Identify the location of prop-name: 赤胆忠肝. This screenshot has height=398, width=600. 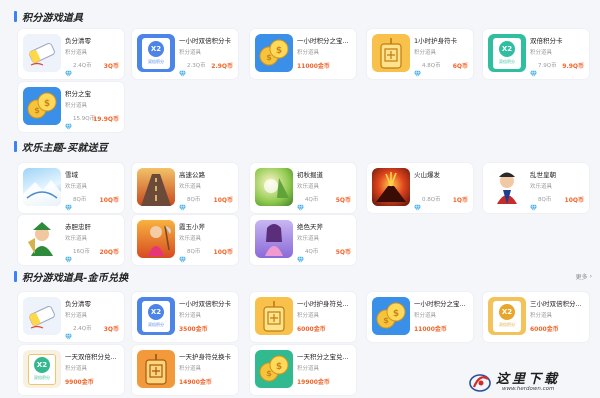
(93, 226).